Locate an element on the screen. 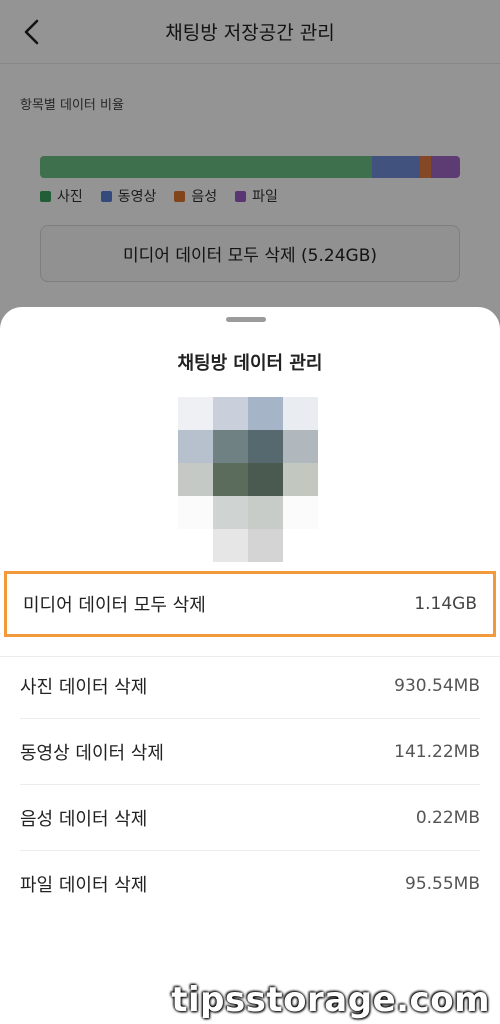  row-value: 141.22MB is located at coordinates (437, 751).